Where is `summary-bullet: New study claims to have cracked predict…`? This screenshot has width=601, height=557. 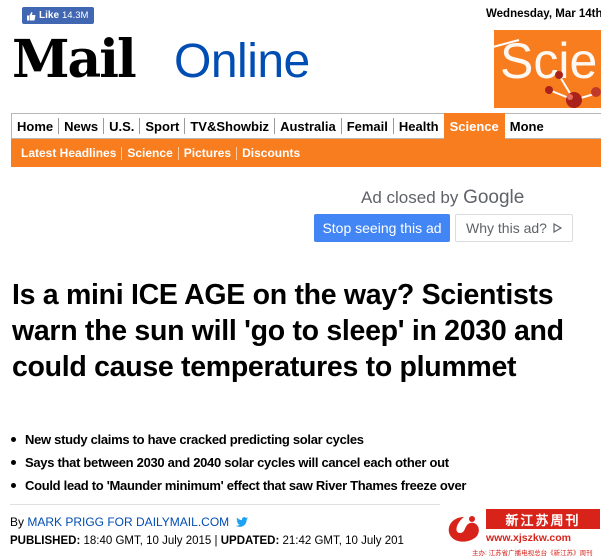
summary-bullet: New study claims to have cracked predict… is located at coordinates (305, 439).